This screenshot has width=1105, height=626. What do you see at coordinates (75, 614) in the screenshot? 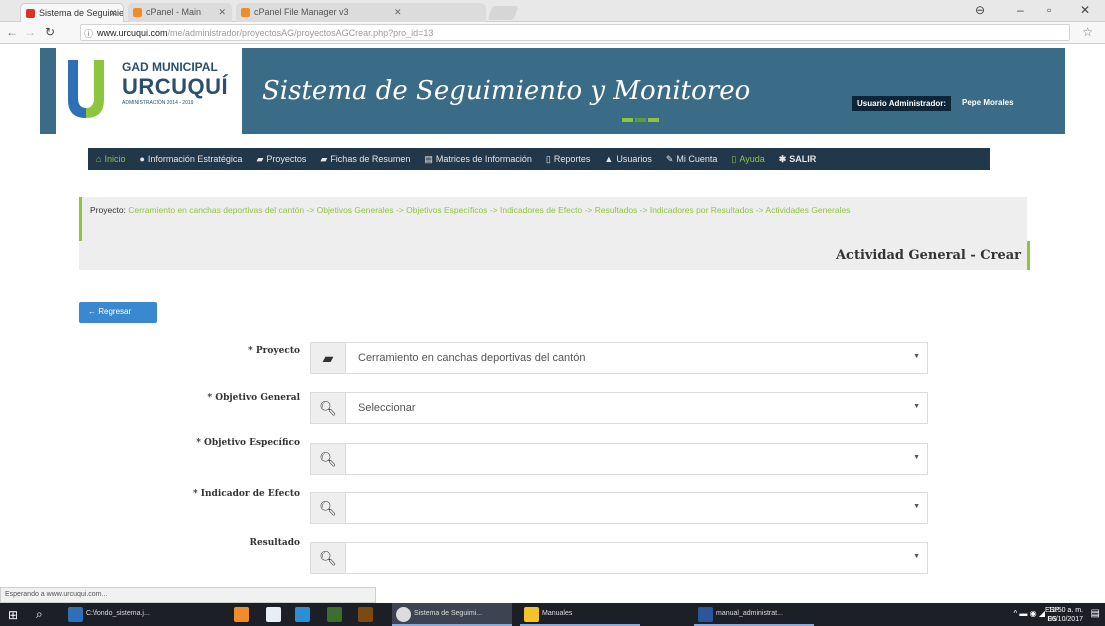
I see `photoshop-icon` at bounding box center [75, 614].